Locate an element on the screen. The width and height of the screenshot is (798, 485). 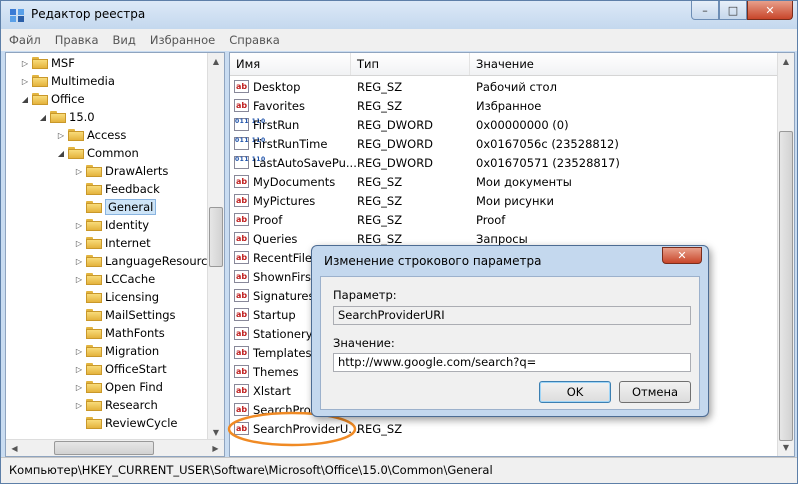
scroll-right-arrow-icon: ▶ is located at coordinates (215, 448).